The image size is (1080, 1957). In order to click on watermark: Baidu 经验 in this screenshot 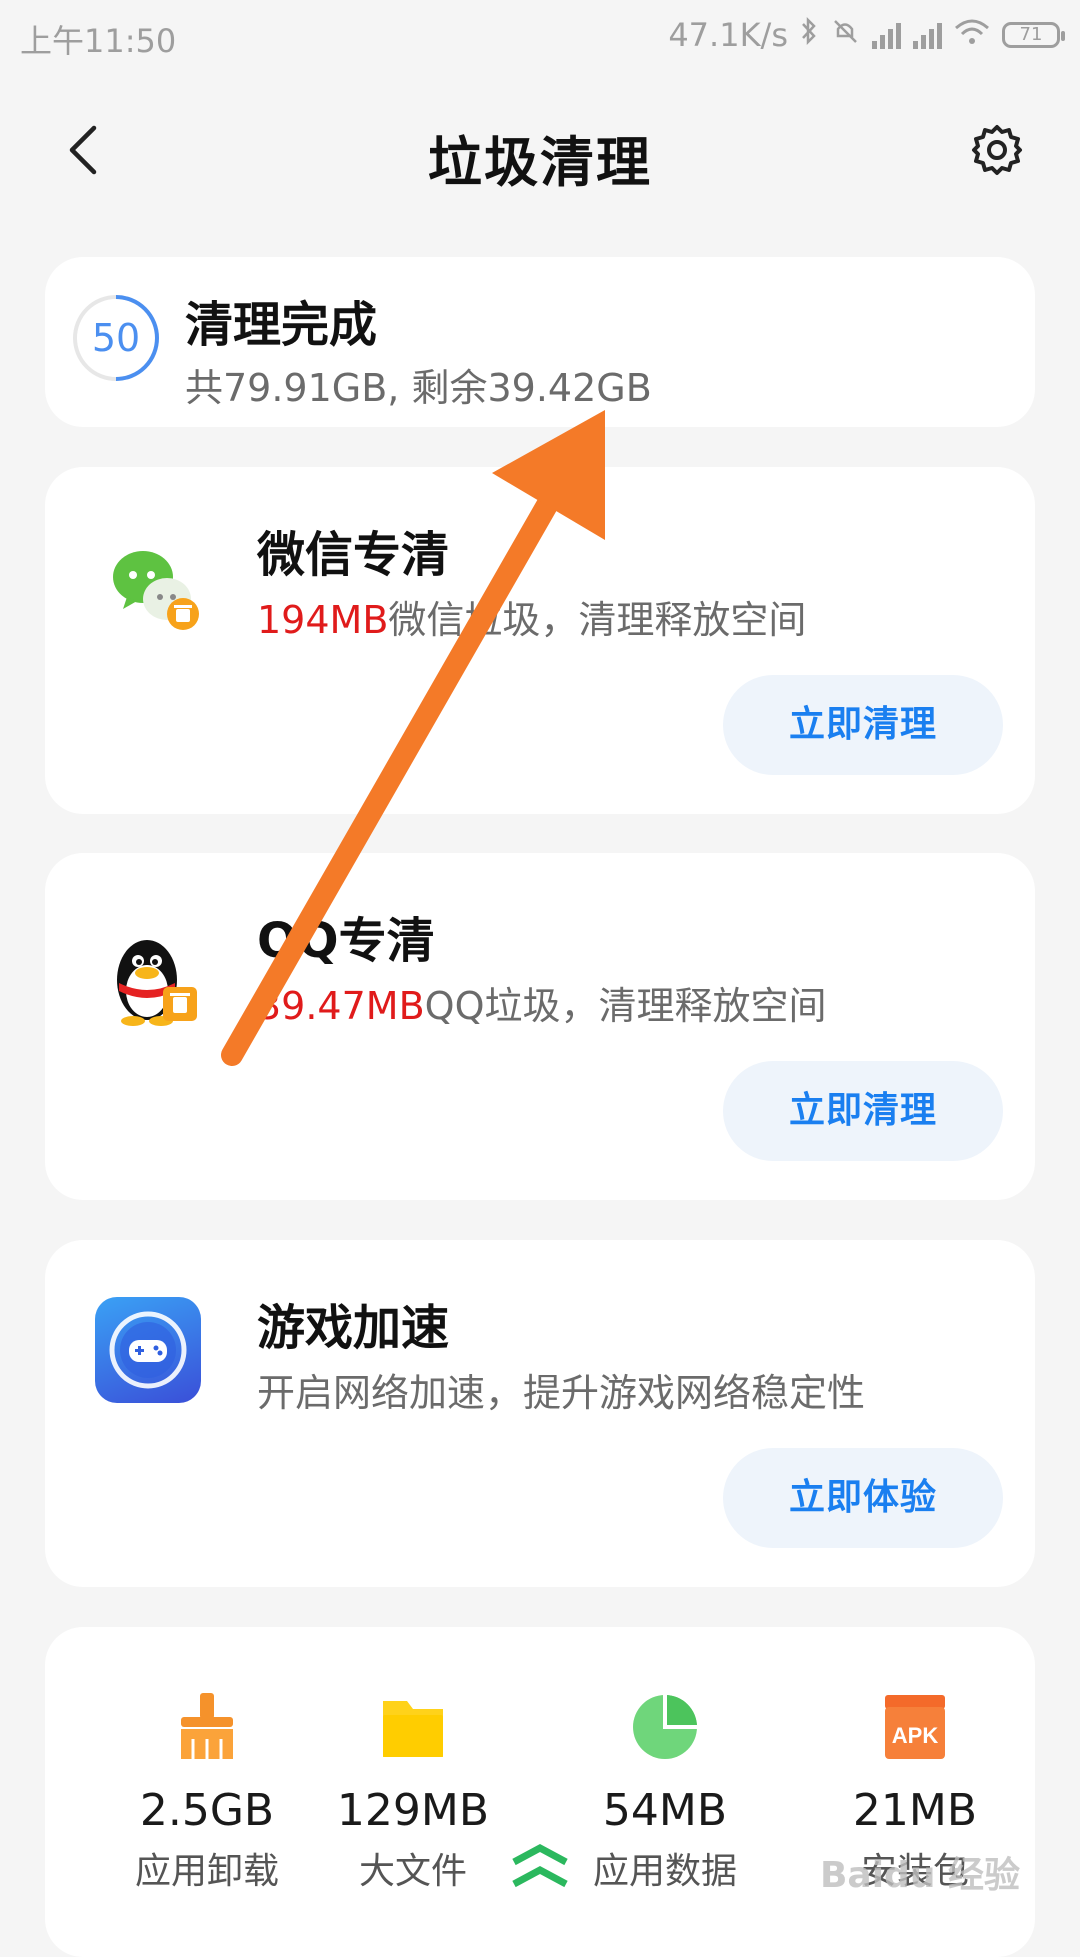, I will do `click(919, 1875)`.